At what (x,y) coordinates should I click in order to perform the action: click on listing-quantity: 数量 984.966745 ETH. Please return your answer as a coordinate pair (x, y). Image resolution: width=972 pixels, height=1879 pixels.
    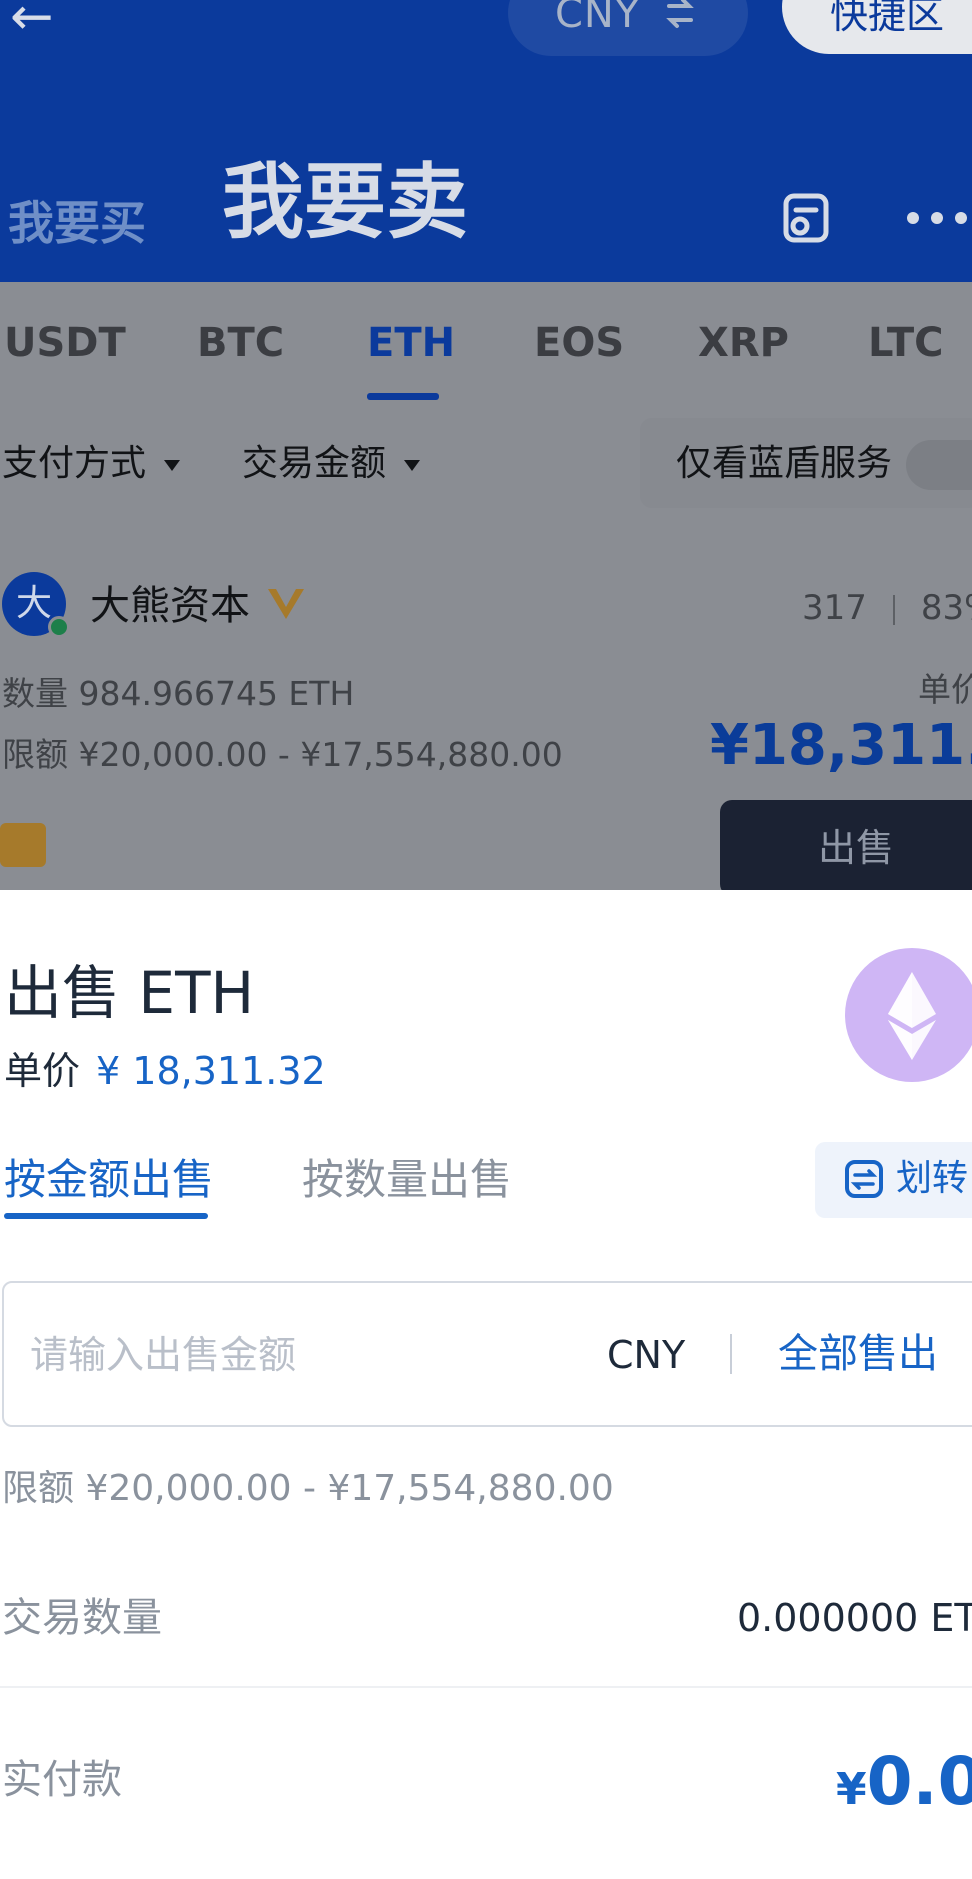
    Looking at the image, I should click on (178, 693).